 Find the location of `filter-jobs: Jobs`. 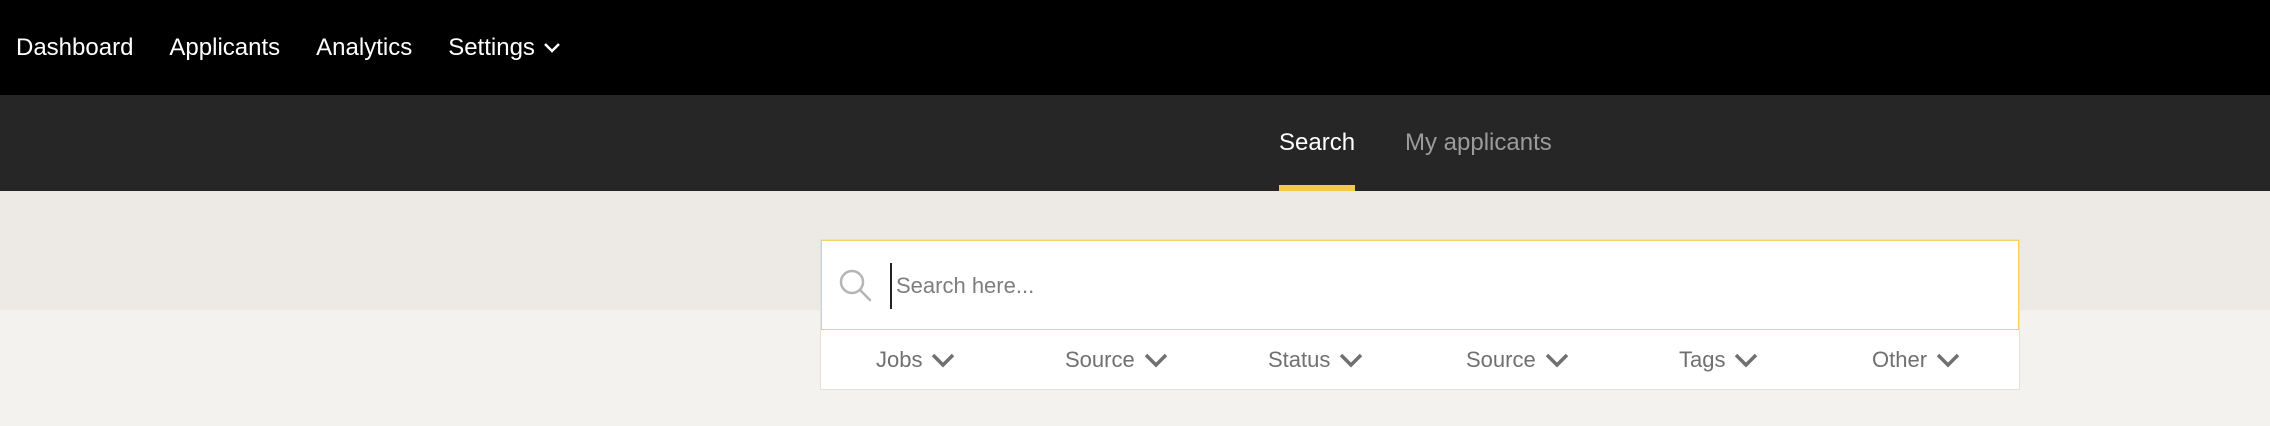

filter-jobs: Jobs is located at coordinates (916, 360).